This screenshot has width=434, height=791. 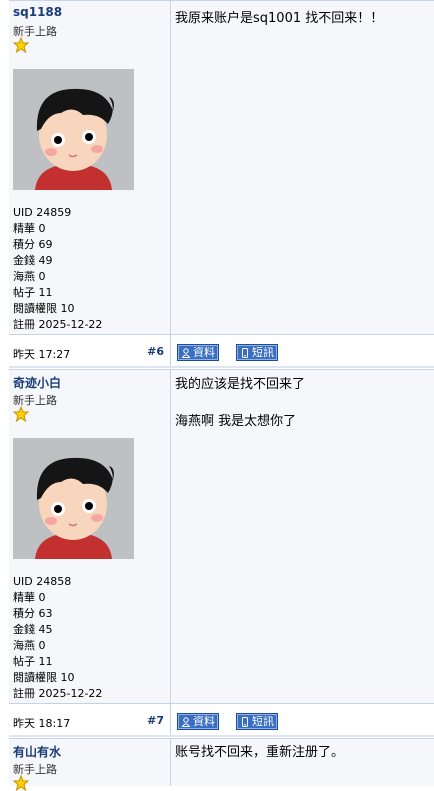 I want to click on post-footer-meta: 昨天 18:17 #7, so click(x=90, y=719).